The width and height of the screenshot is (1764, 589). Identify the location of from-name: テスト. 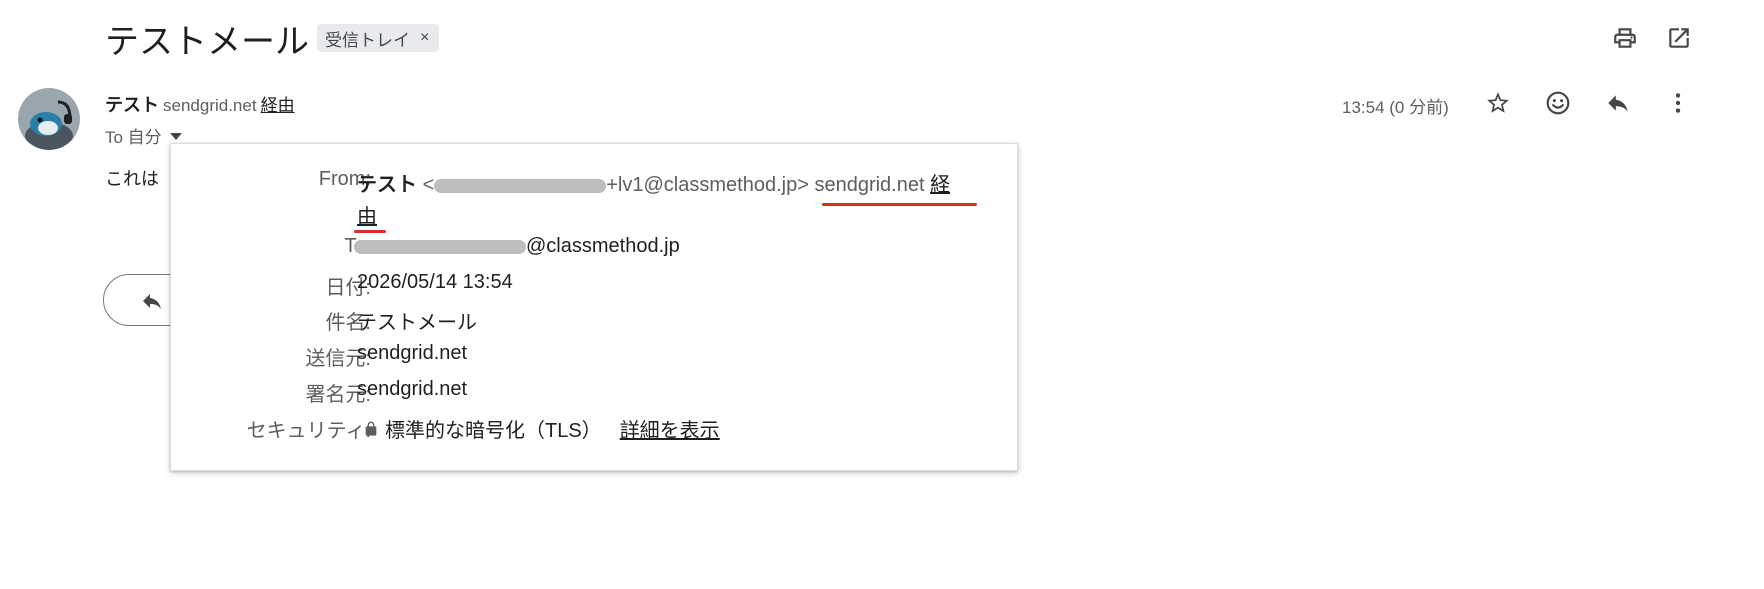
(387, 185).